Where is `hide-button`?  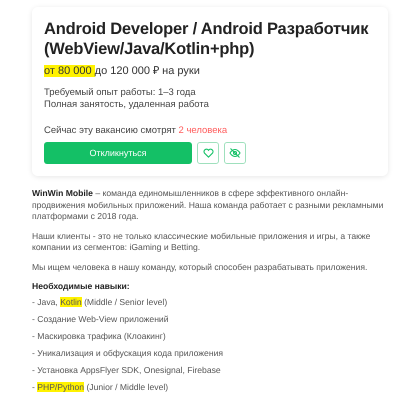
hide-button is located at coordinates (235, 153).